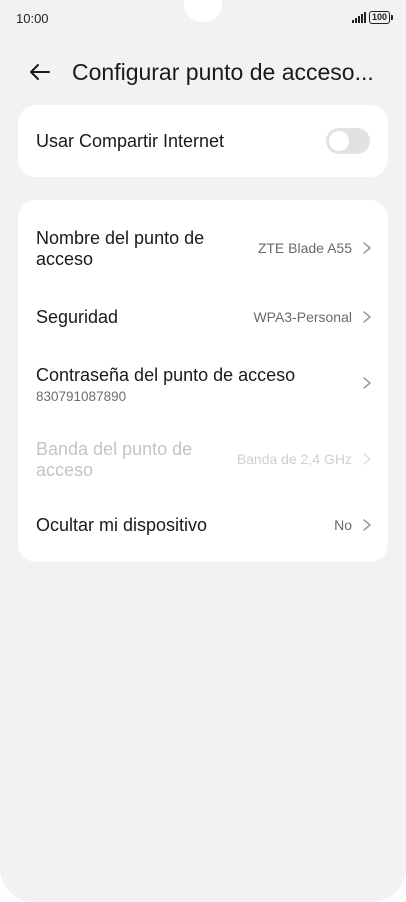 The height and width of the screenshot is (902, 406). Describe the element at coordinates (65, 259) in the screenshot. I see `ap-name-label-line2: acceso` at that location.